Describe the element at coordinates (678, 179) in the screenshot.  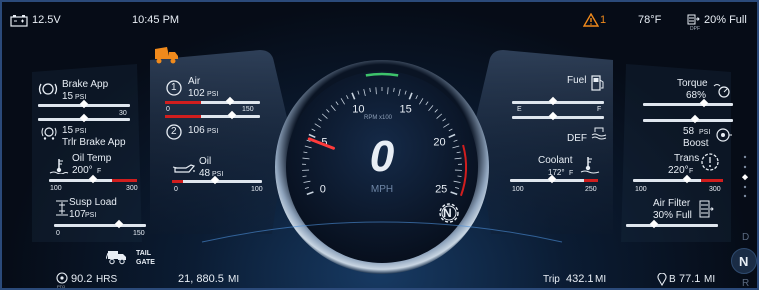
I see `trans-temp-bar` at that location.